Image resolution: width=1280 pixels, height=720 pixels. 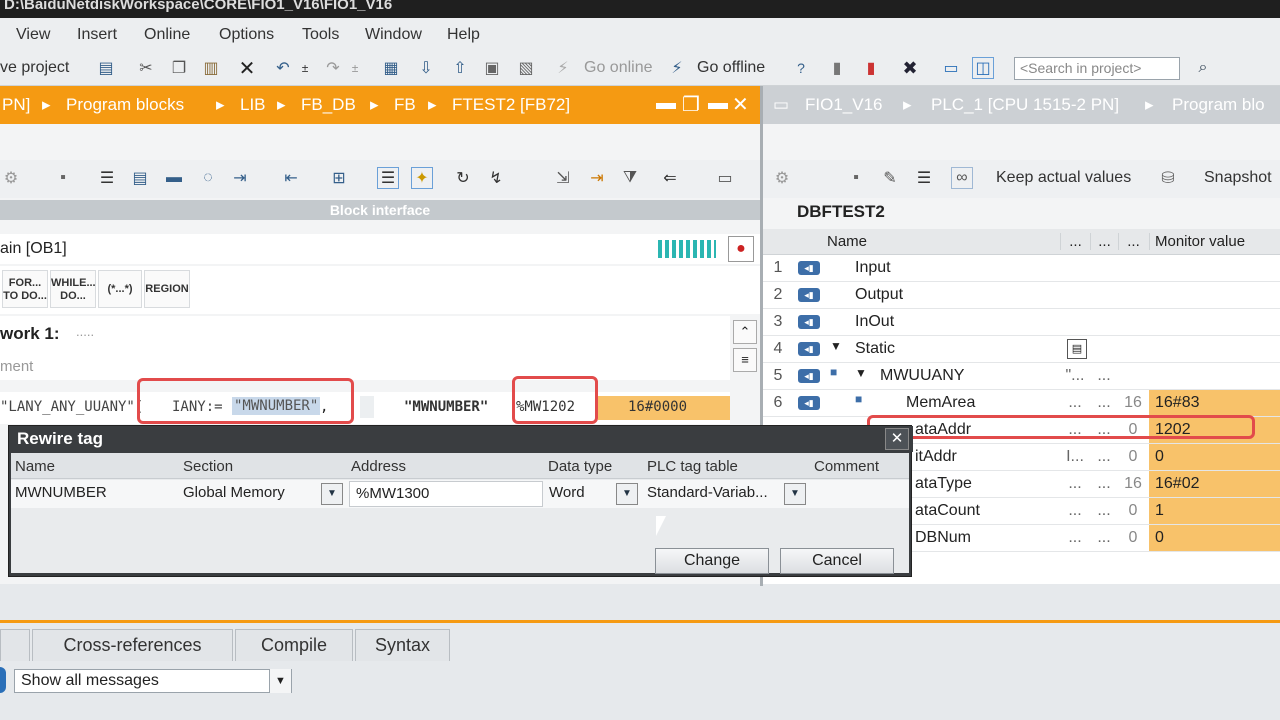 What do you see at coordinates (174, 178) in the screenshot?
I see `block-icon: ▬` at bounding box center [174, 178].